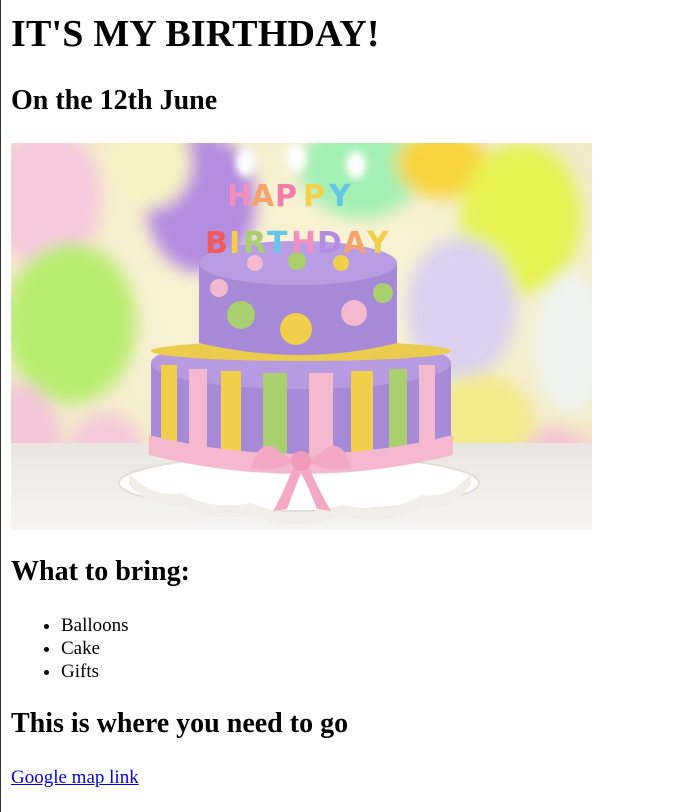 This screenshot has width=686, height=812. What do you see at coordinates (100, 571) in the screenshot?
I see `bring-heading: What to bring:` at bounding box center [100, 571].